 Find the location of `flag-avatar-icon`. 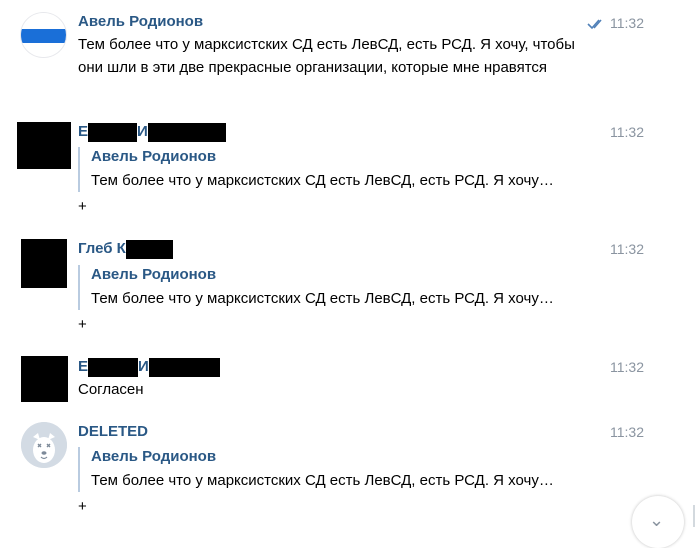

flag-avatar-icon is located at coordinates (43, 35).